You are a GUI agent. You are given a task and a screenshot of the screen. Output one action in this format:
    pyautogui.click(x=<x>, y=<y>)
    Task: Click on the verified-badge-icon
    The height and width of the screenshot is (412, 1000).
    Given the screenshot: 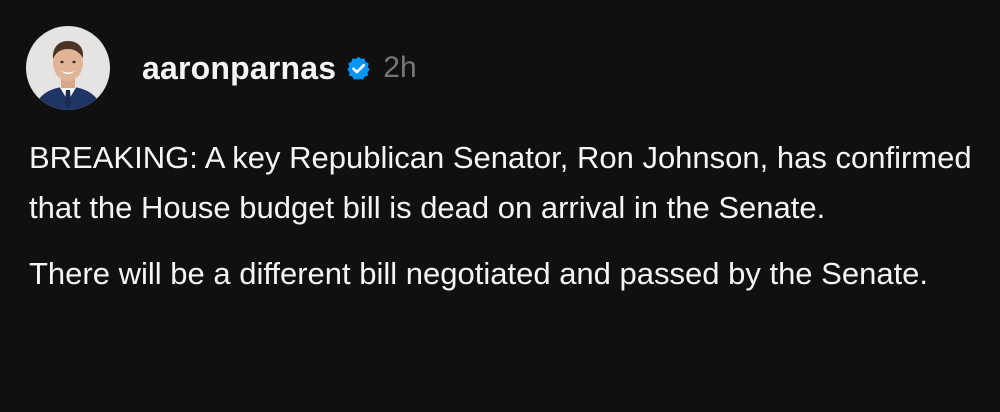 What is the action you would take?
    pyautogui.click(x=358, y=68)
    